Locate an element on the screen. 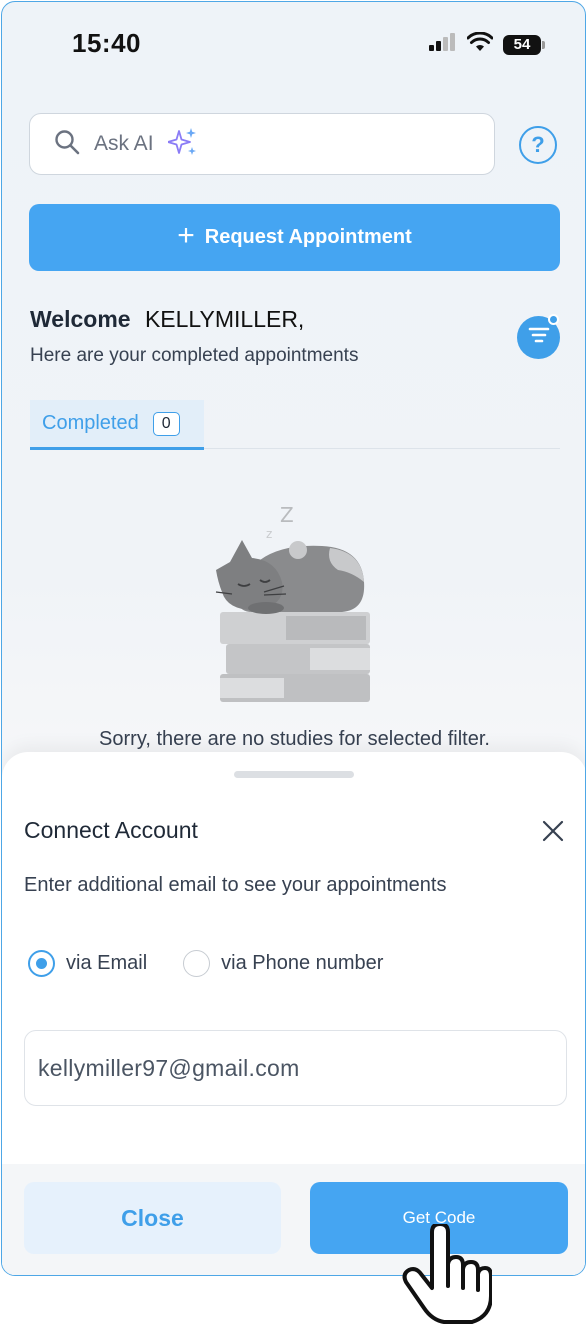 The width and height of the screenshot is (587, 1324). filter-indicator-dot is located at coordinates (553, 319).